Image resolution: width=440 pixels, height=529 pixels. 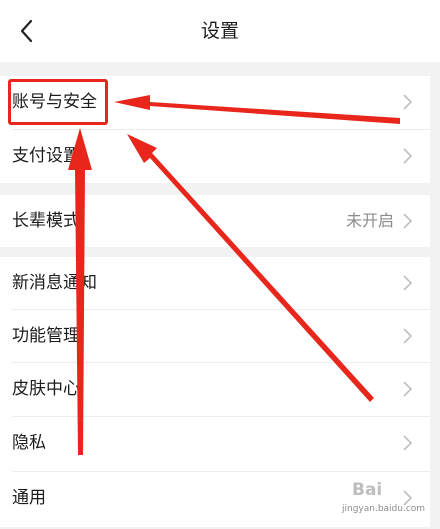 What do you see at coordinates (58, 102) in the screenshot?
I see `annotation-highlight-box` at bounding box center [58, 102].